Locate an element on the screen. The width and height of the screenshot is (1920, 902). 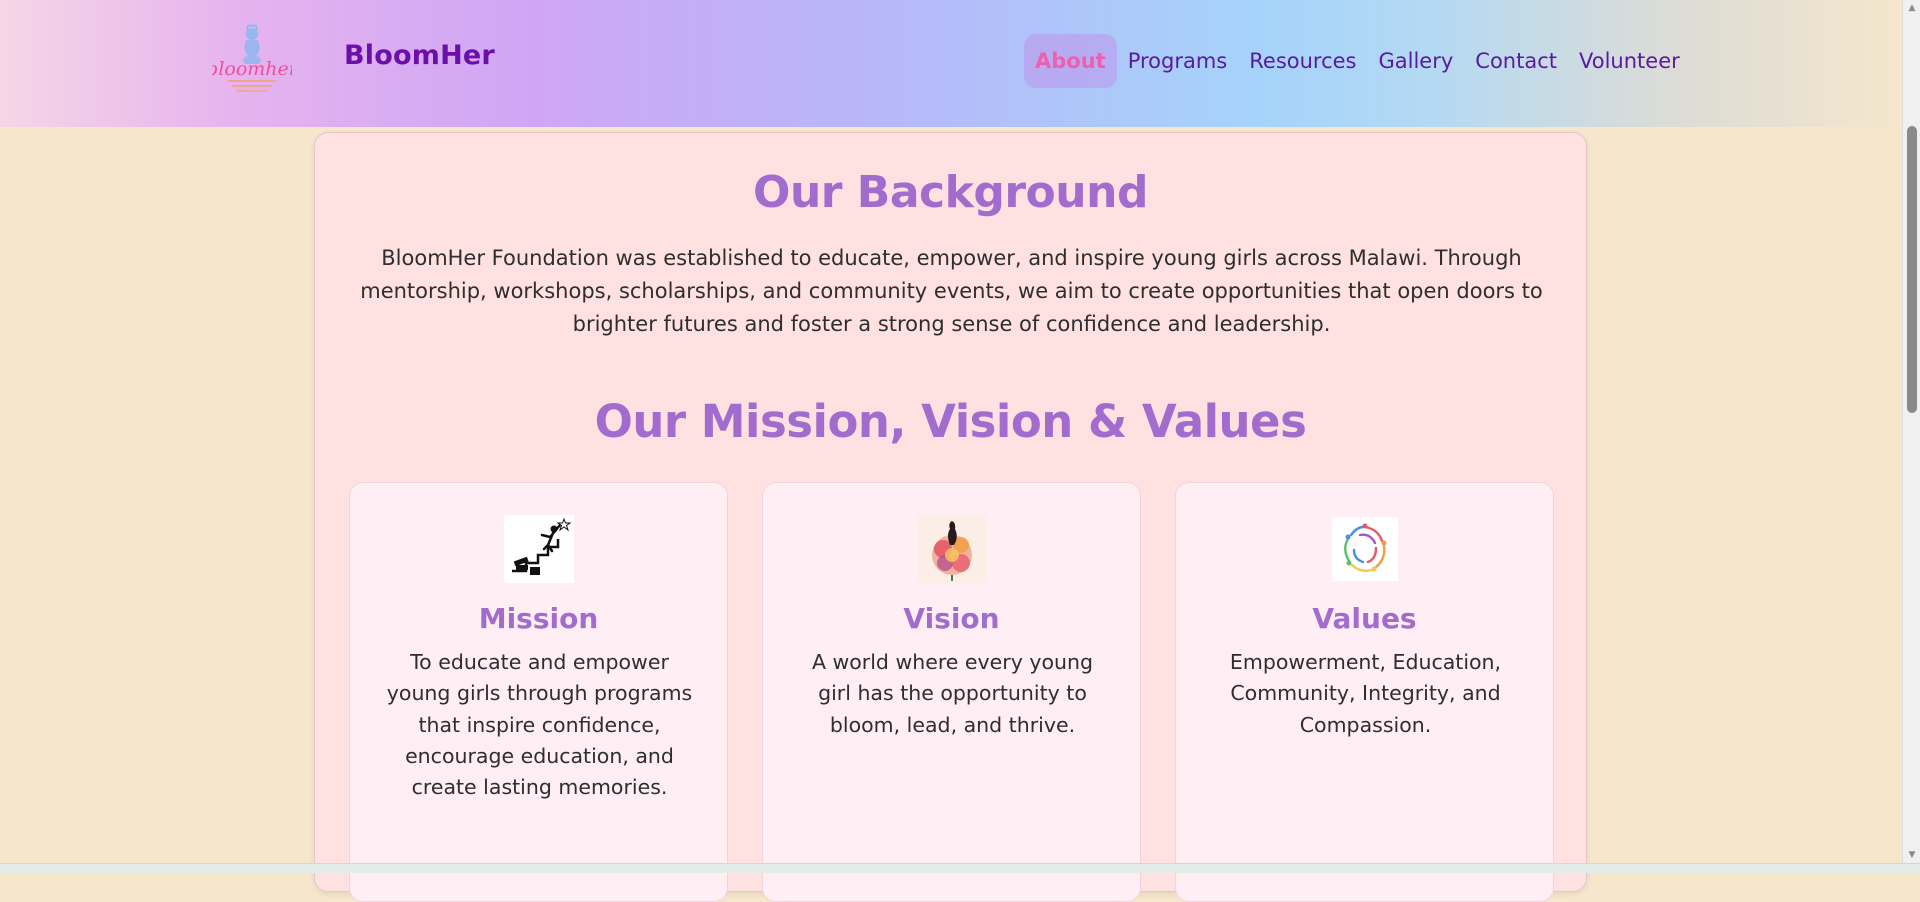
nav-programs: Programs is located at coordinates (1178, 61).